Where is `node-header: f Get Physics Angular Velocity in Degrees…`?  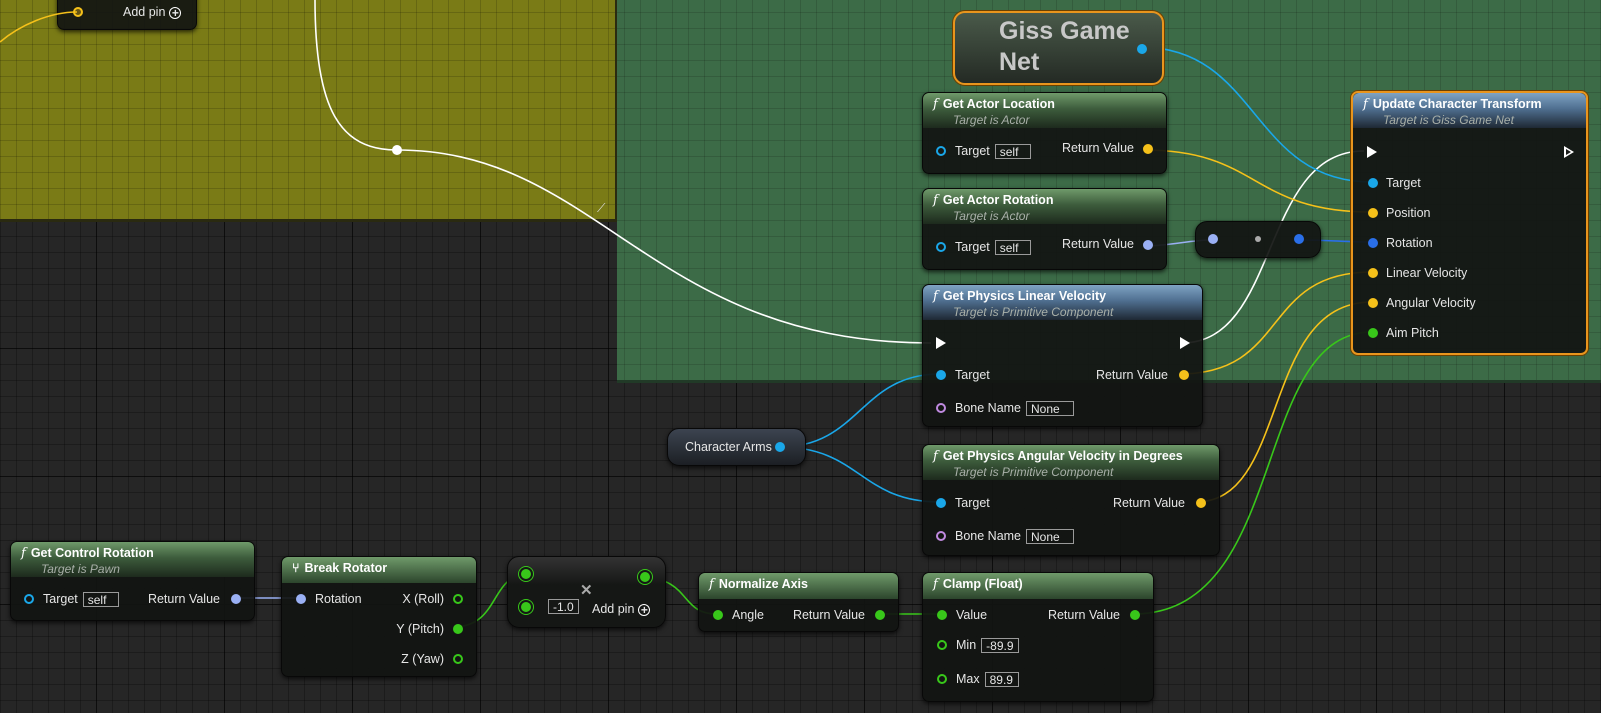
node-header: f Get Physics Angular Velocity in Degrees… is located at coordinates (1071, 462).